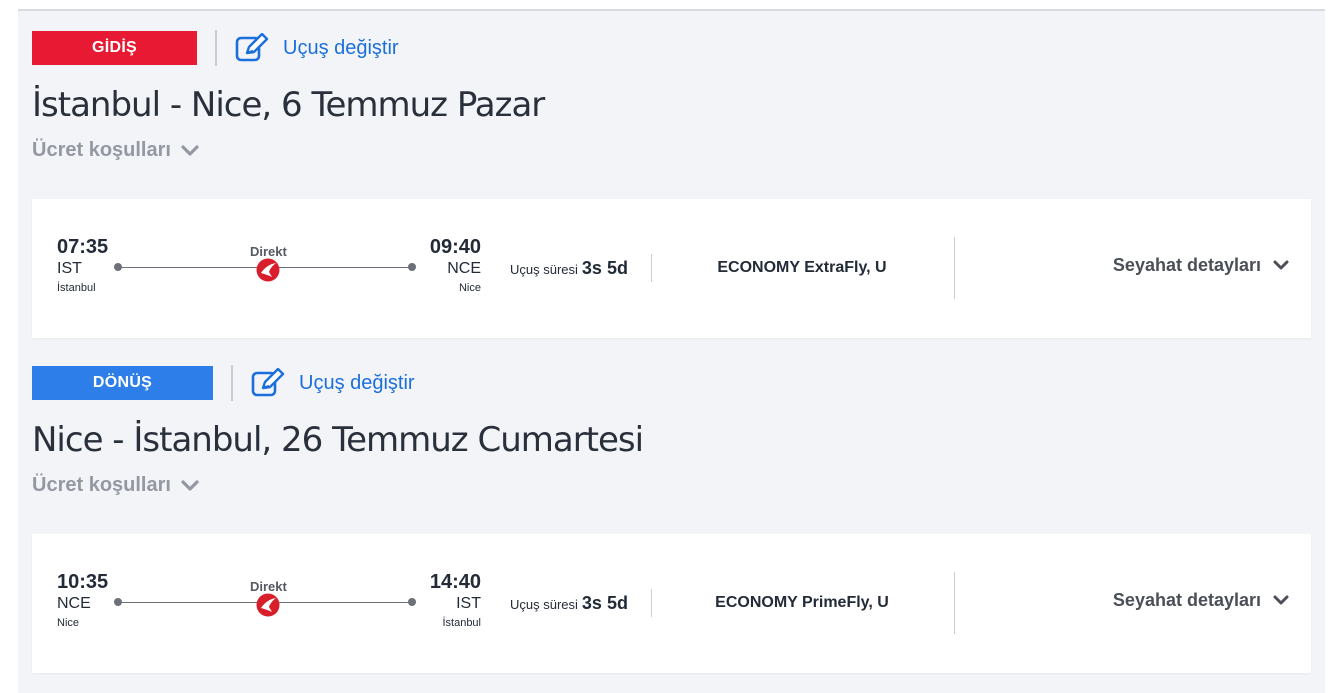  What do you see at coordinates (223, 383) in the screenshot?
I see `return-header: DÖNÜŞ Uçuş değiştir` at bounding box center [223, 383].